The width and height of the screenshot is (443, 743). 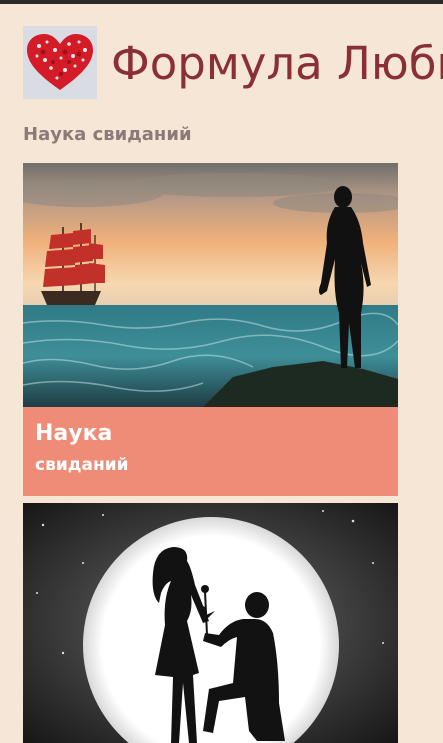 What do you see at coordinates (107, 134) in the screenshot?
I see `section-title: Наука свиданий` at bounding box center [107, 134].